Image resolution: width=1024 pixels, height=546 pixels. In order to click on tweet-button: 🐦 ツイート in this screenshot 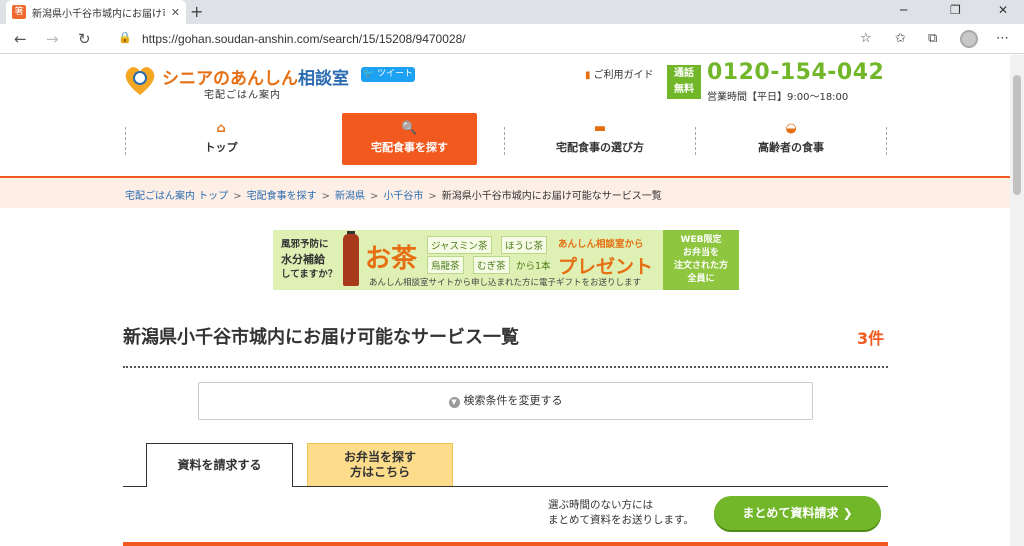, I will do `click(388, 74)`.